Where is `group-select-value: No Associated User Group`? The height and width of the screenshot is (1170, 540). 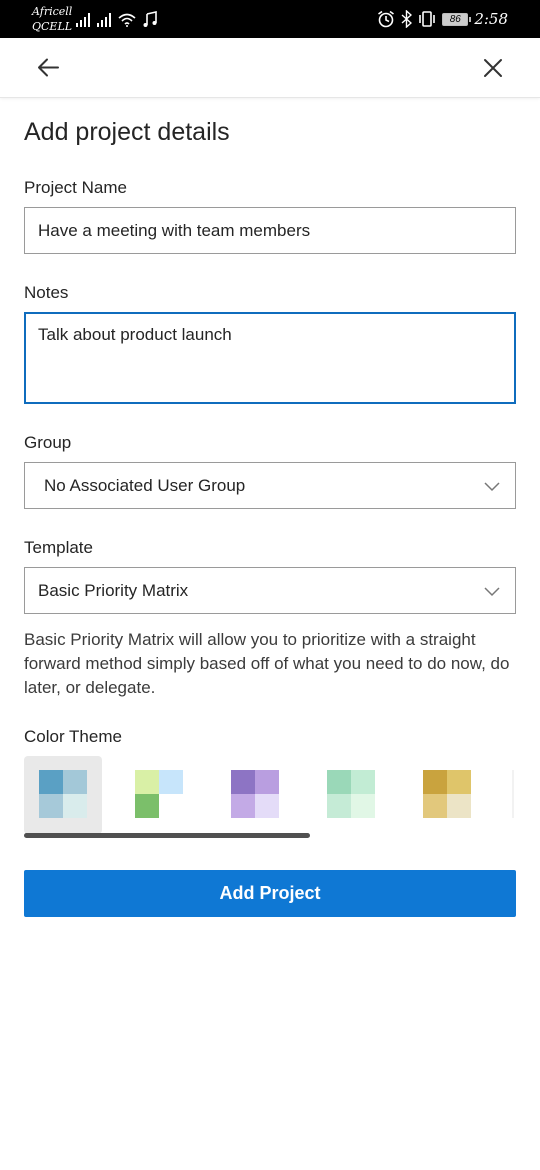
group-select-value: No Associated User Group is located at coordinates (145, 485).